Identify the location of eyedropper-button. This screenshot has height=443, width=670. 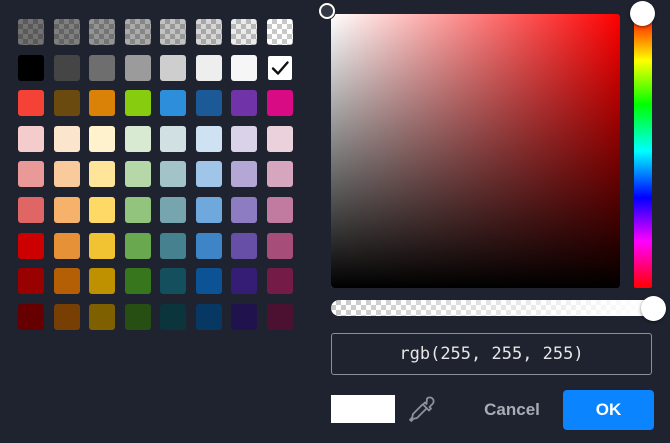
(422, 409).